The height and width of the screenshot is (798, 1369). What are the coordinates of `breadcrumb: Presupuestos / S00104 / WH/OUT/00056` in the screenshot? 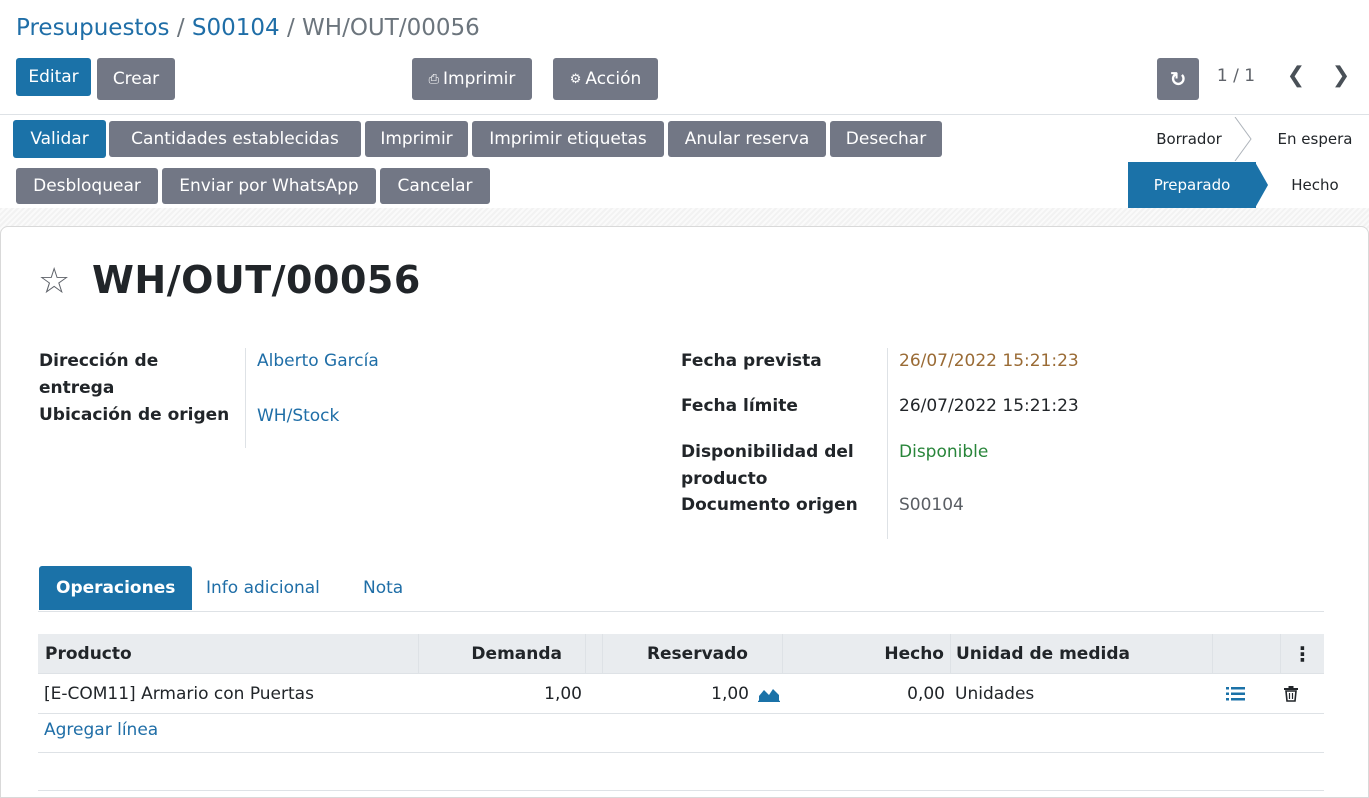 It's located at (248, 28).